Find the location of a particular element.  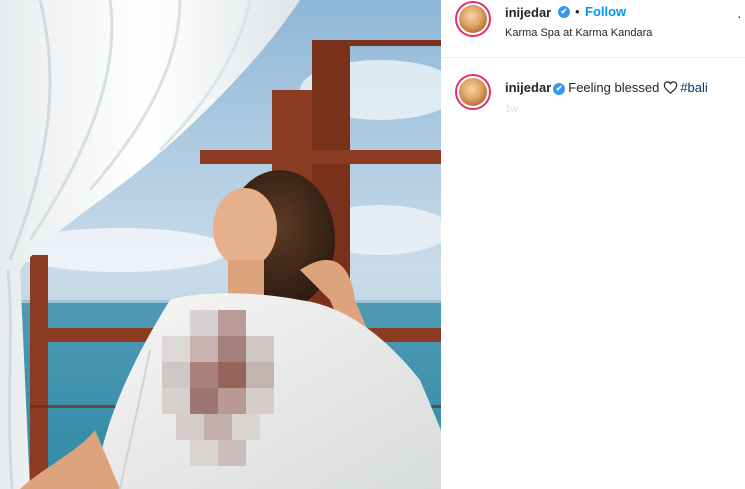

caption-avatar is located at coordinates (473, 92).